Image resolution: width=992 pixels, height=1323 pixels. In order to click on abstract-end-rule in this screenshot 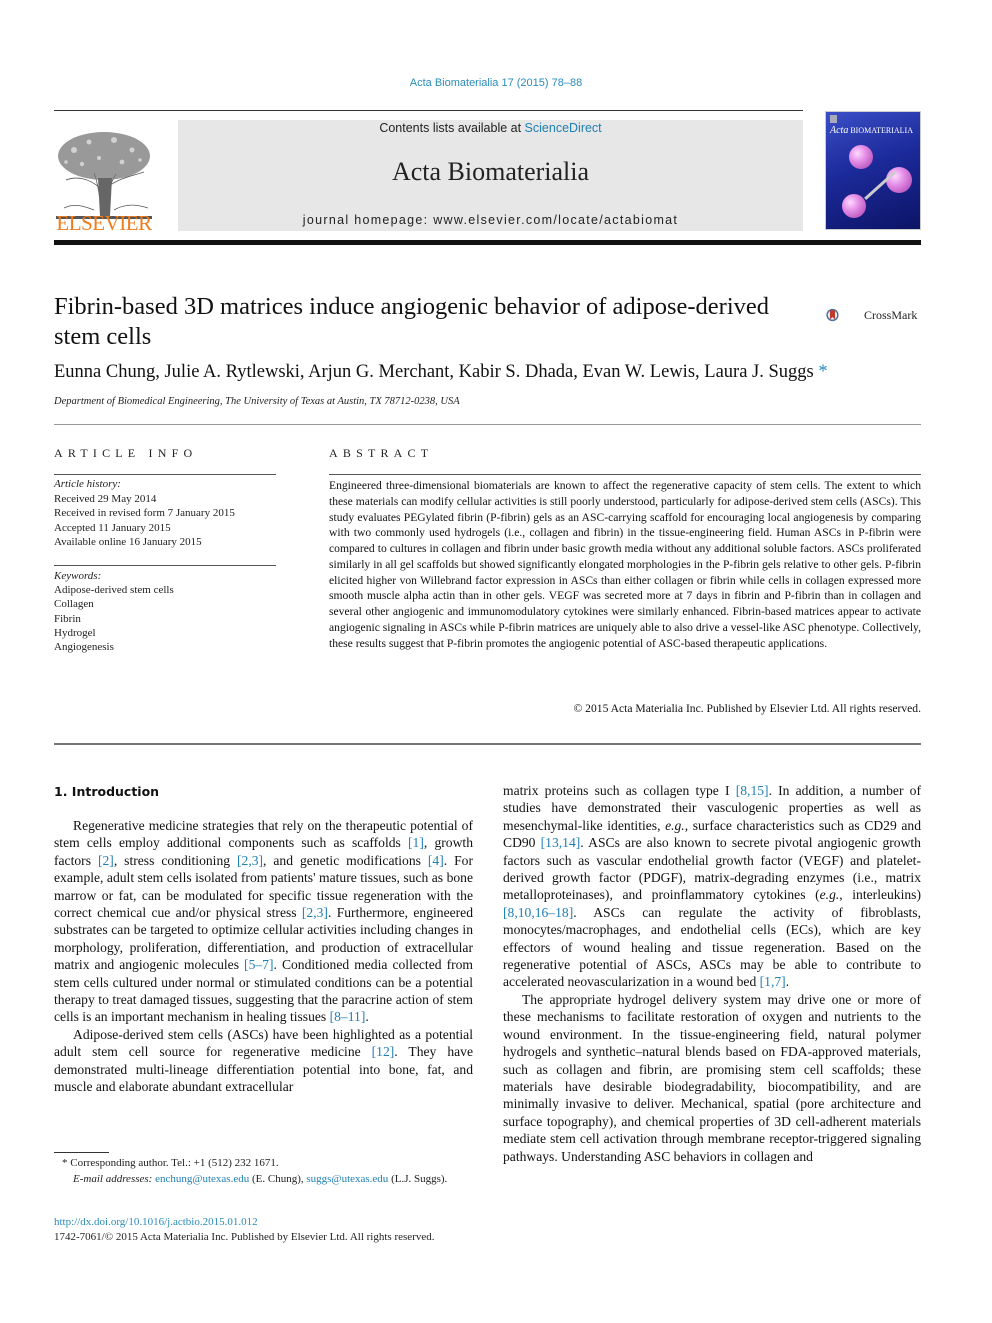, I will do `click(487, 744)`.